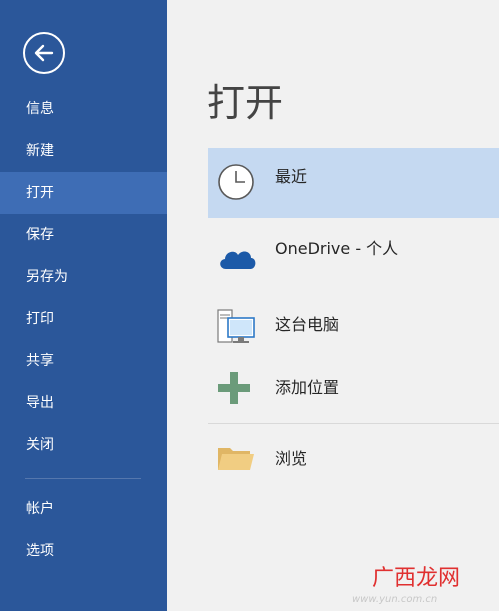  Describe the element at coordinates (236, 182) in the screenshot. I see `clock-icon` at that location.